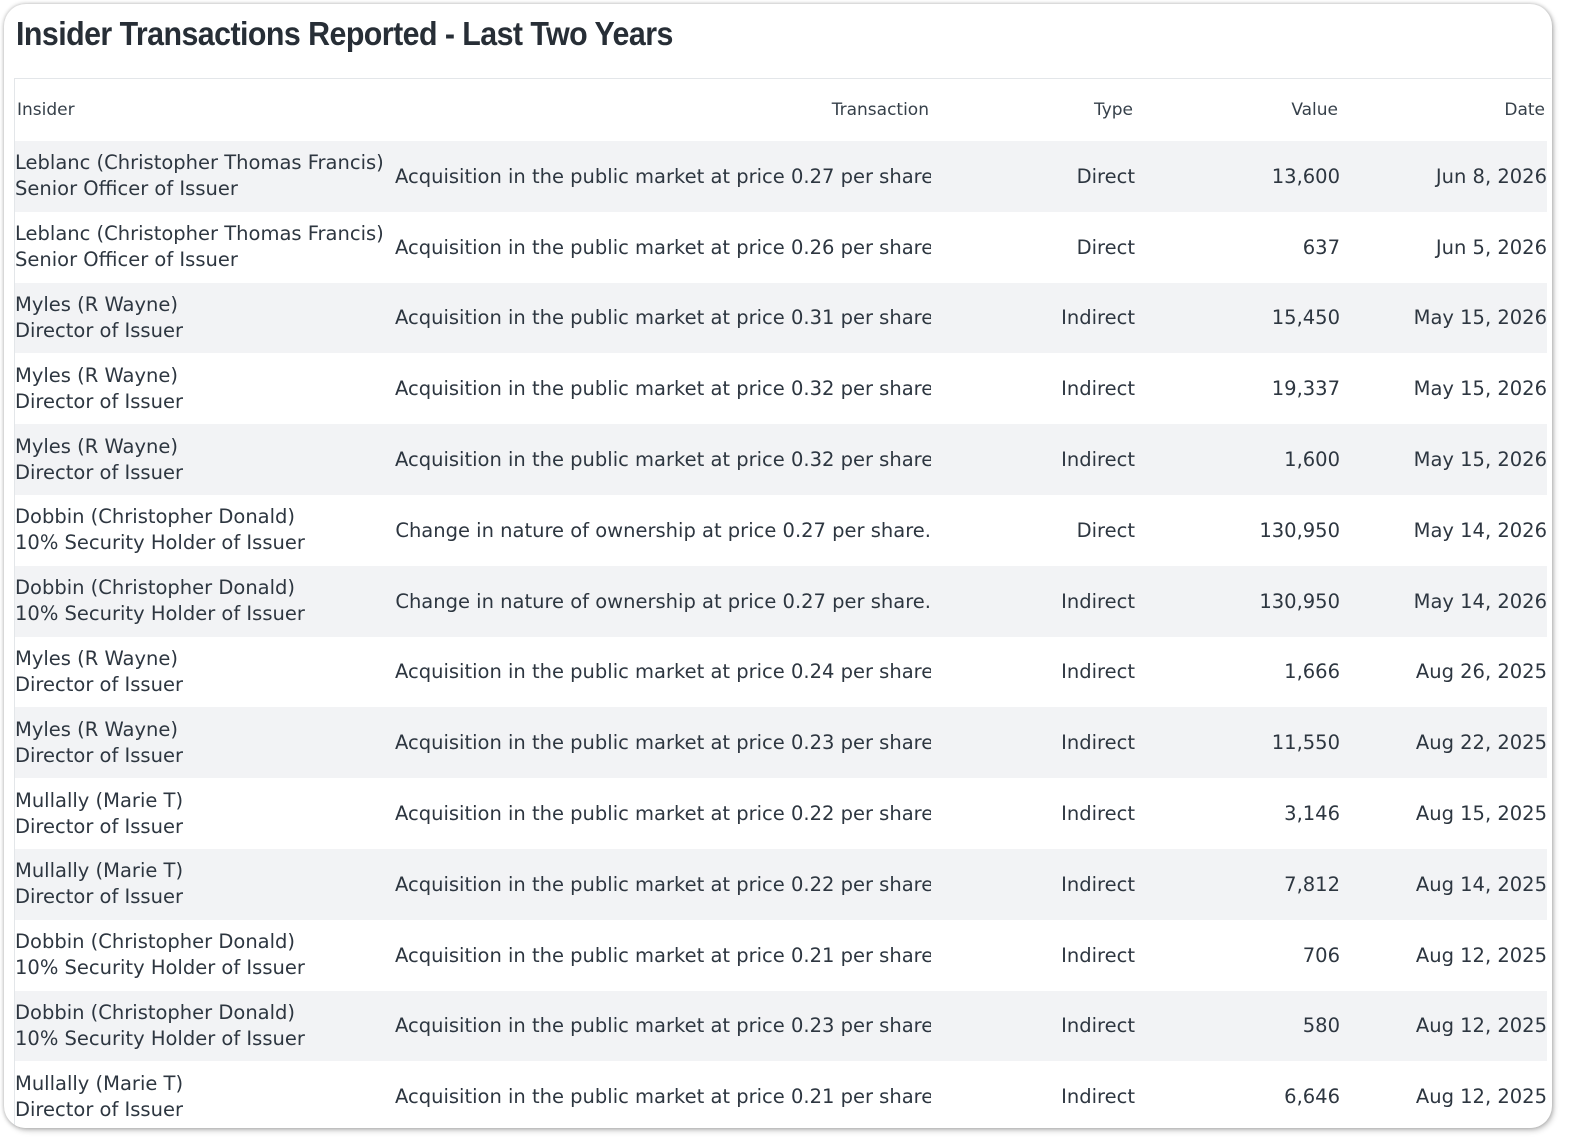 The image size is (1579, 1143). I want to click on value-cell: 3,146, so click(1312, 814).